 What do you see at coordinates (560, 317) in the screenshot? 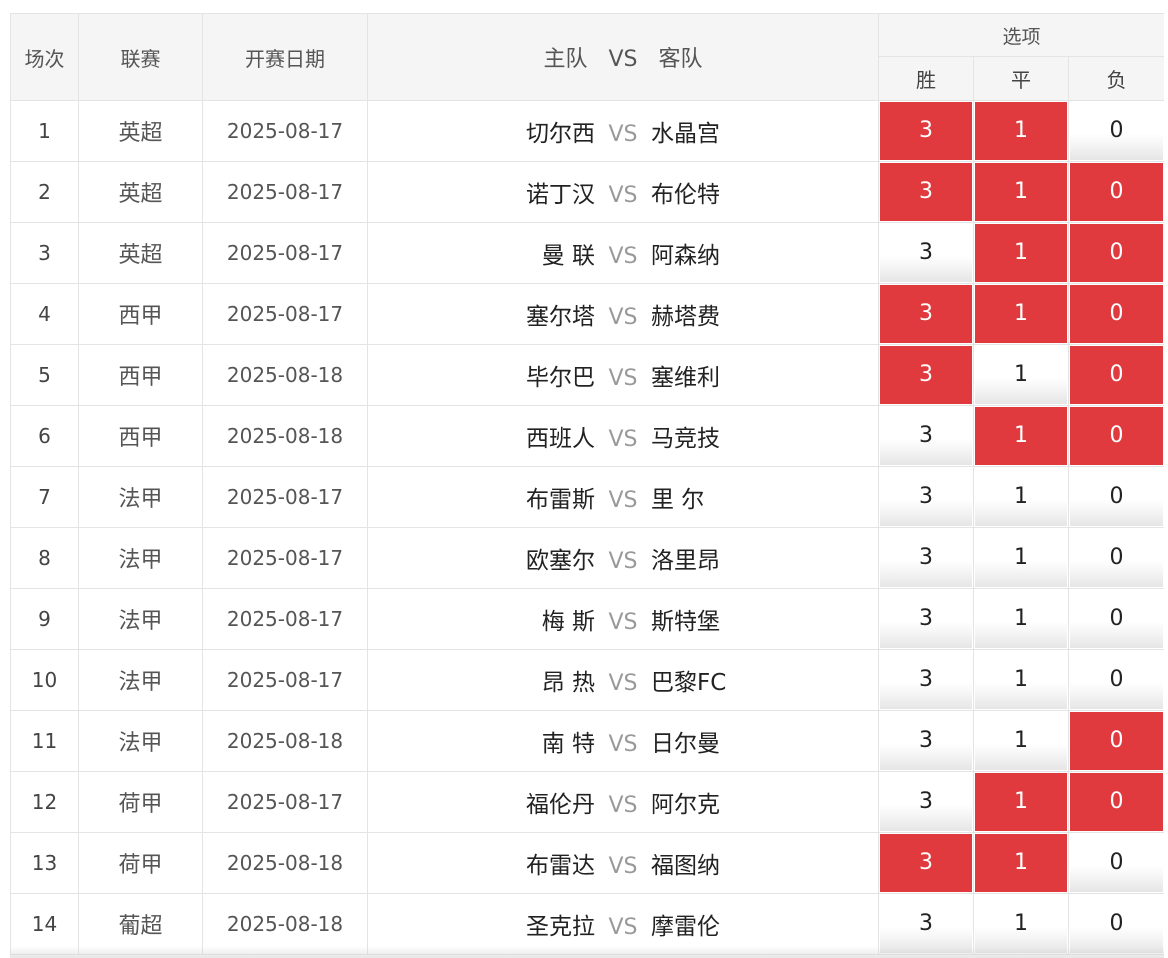
I see `home-team: 塞尔塔` at bounding box center [560, 317].